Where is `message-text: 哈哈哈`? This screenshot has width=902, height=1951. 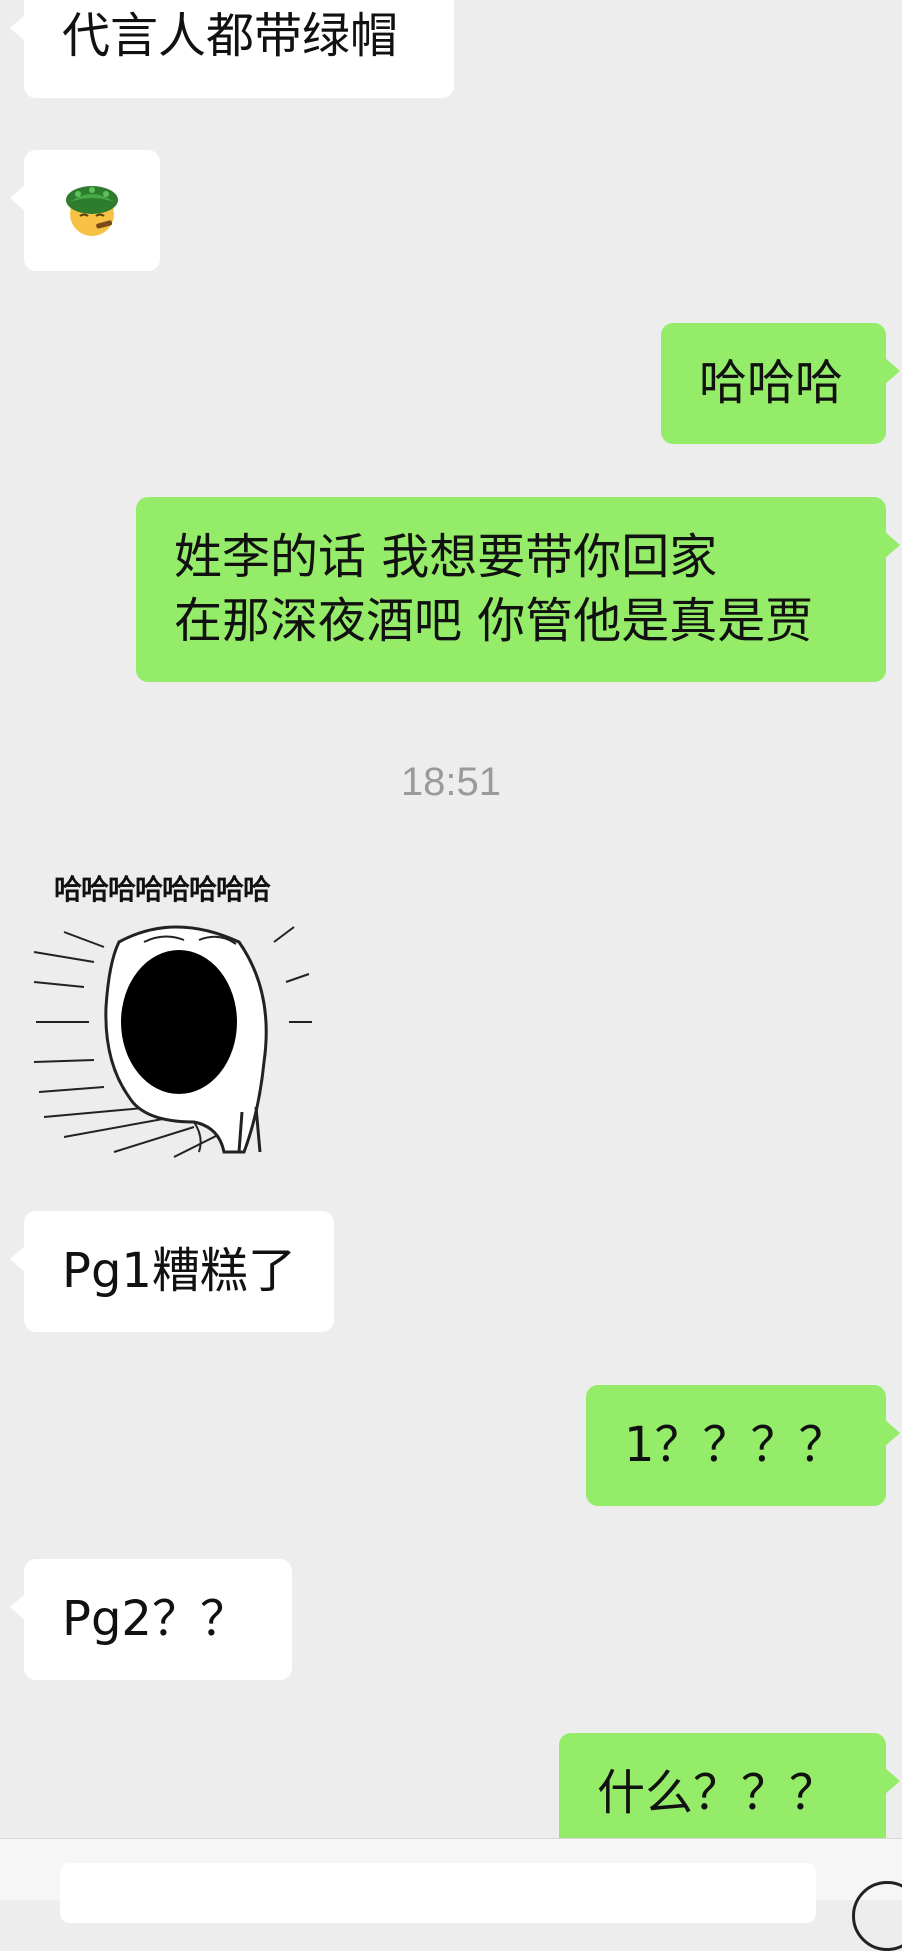
message-text: 哈哈哈 is located at coordinates (771, 383).